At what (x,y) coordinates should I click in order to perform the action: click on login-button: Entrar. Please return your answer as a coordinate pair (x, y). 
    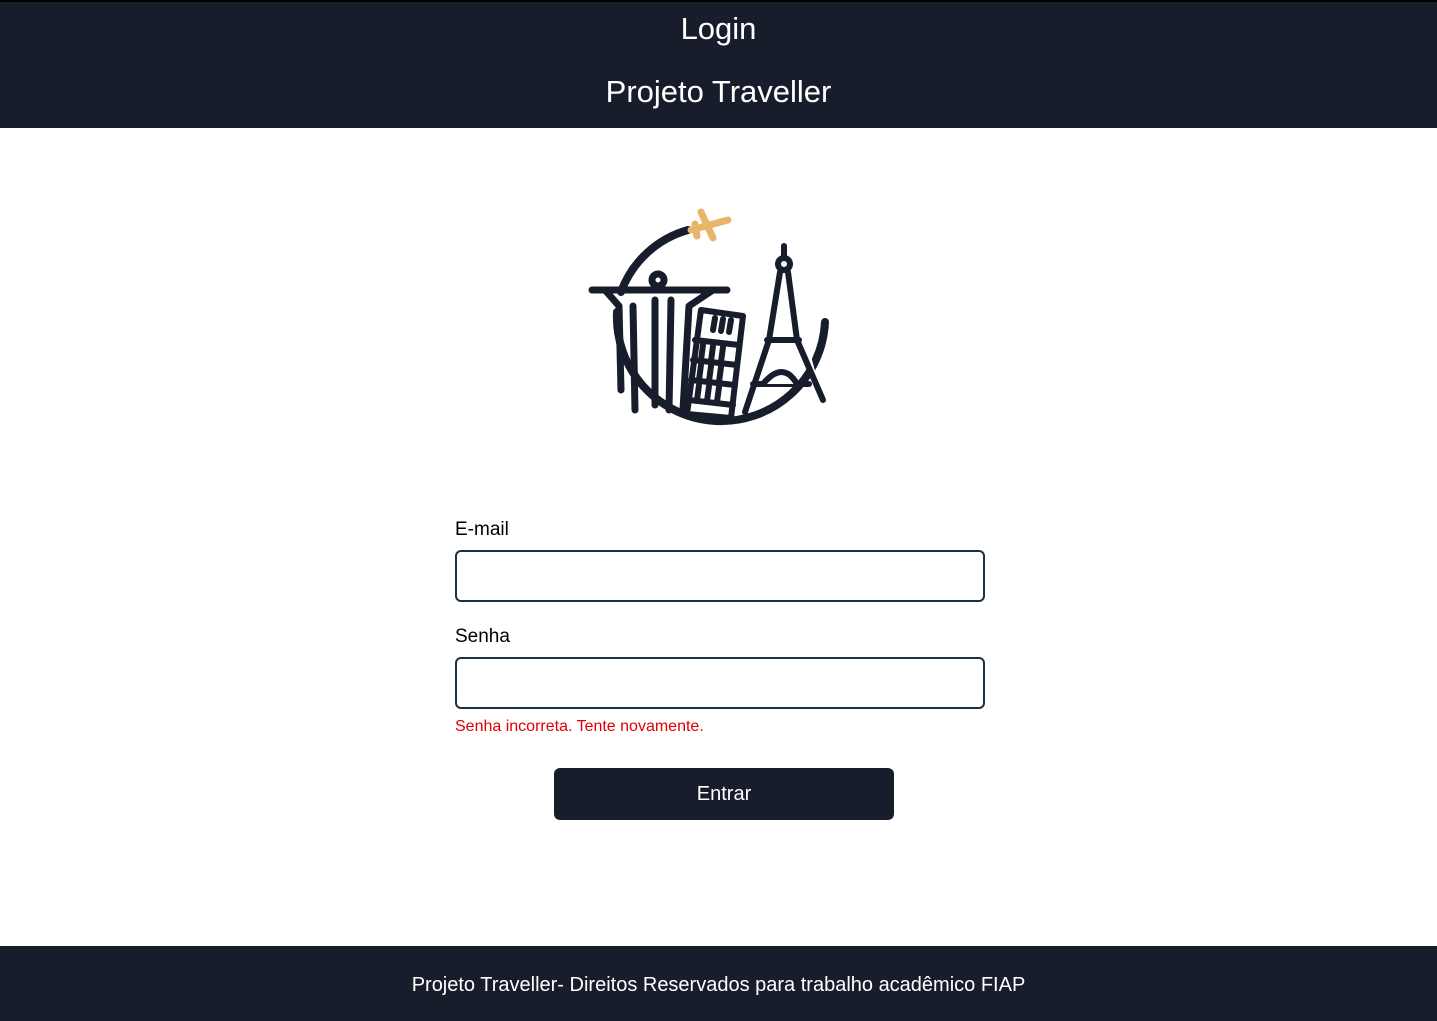
    Looking at the image, I should click on (724, 794).